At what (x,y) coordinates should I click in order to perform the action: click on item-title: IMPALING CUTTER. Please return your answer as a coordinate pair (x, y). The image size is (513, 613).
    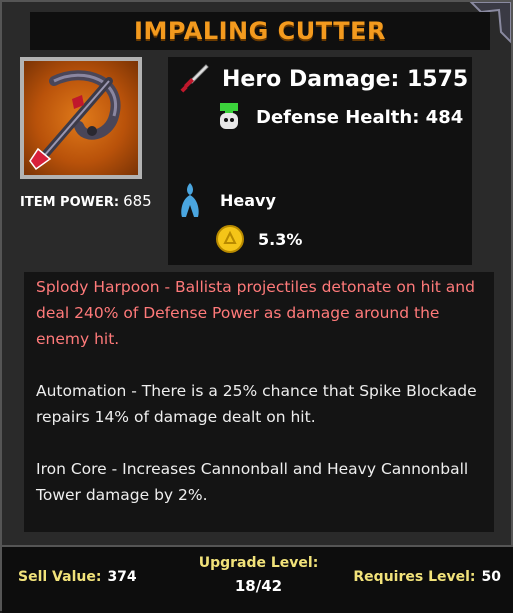
    Looking at the image, I should click on (260, 31).